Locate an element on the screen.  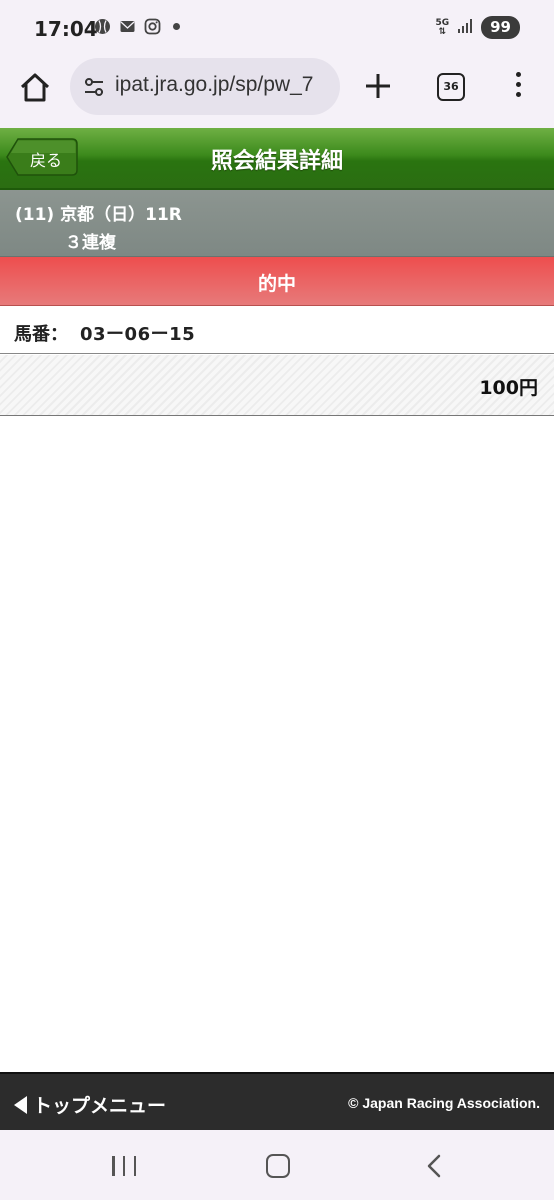
more-options-icon is located at coordinates (518, 87).